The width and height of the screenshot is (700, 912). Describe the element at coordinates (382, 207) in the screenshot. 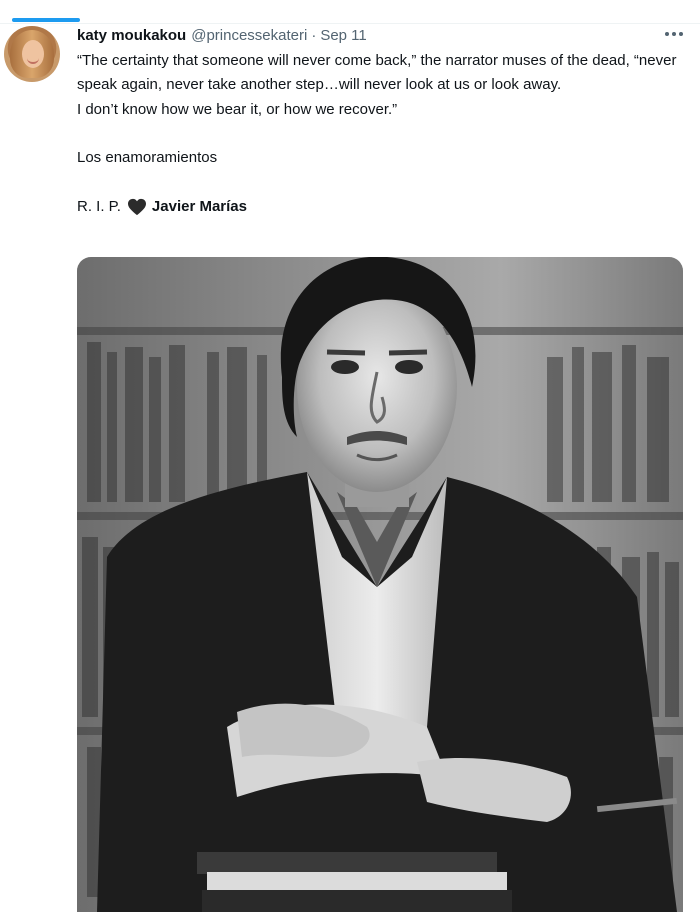

I see `rip-line: R. I. P. Javier Marías` at that location.